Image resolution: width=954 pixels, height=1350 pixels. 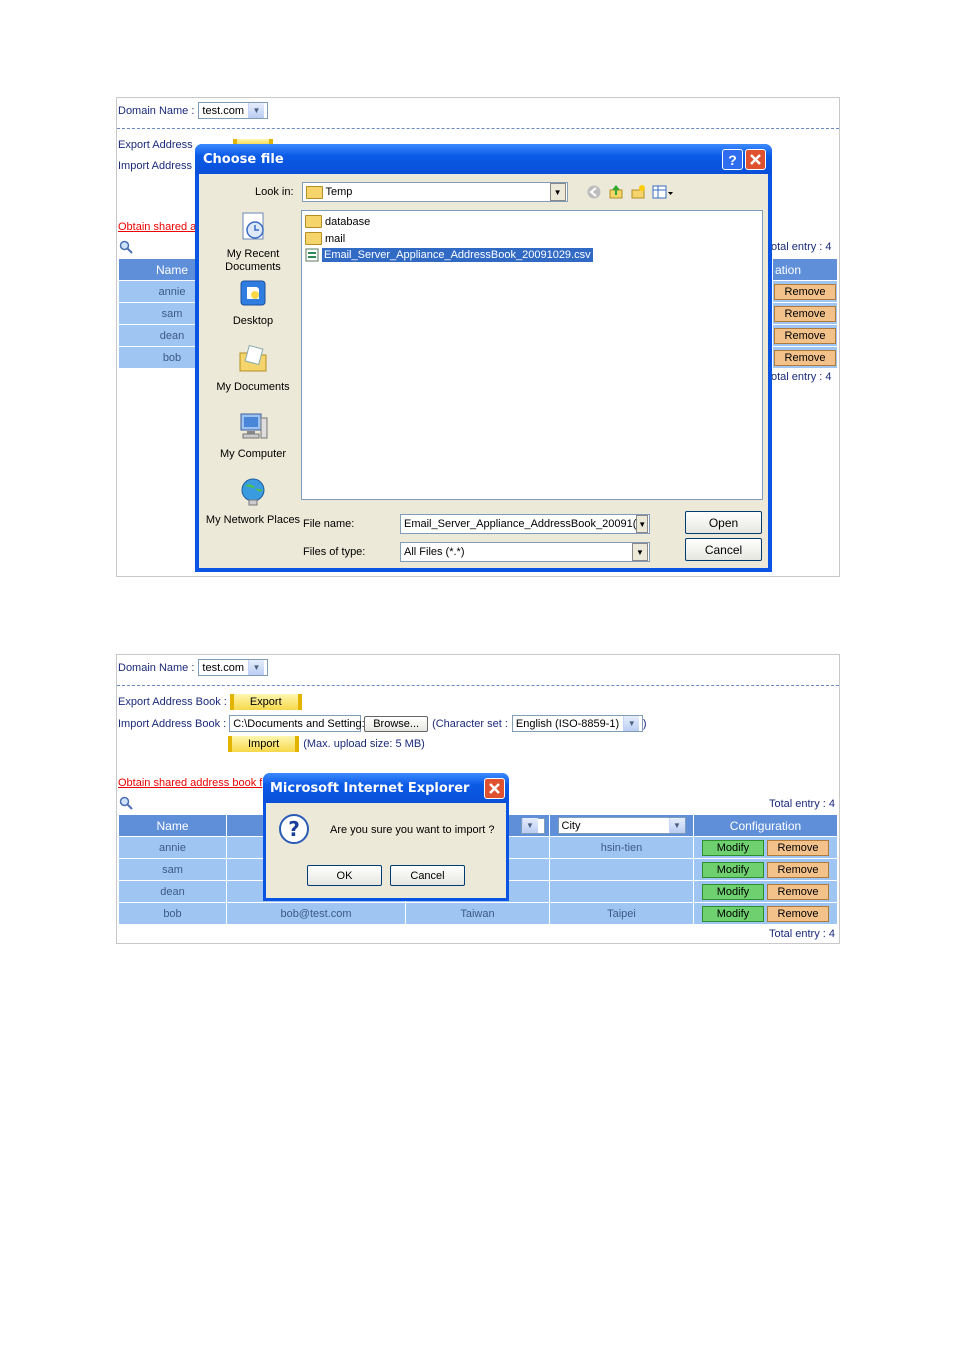 What do you see at coordinates (297, 723) in the screenshot?
I see `import-file-input: C:\Documents and Setting:` at bounding box center [297, 723].